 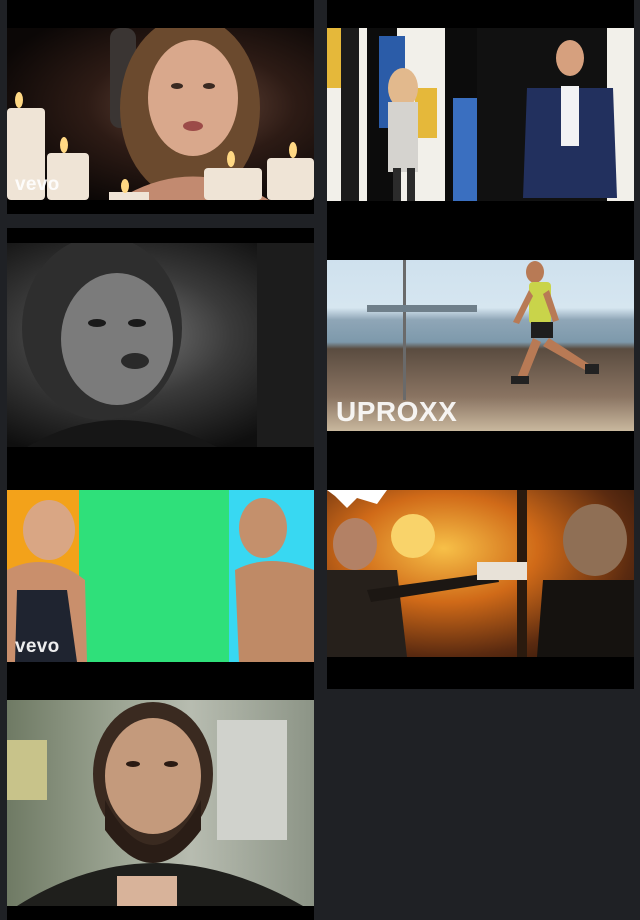 What do you see at coordinates (160, 576) in the screenshot?
I see `thumbnail-image-face-off: vevo` at bounding box center [160, 576].